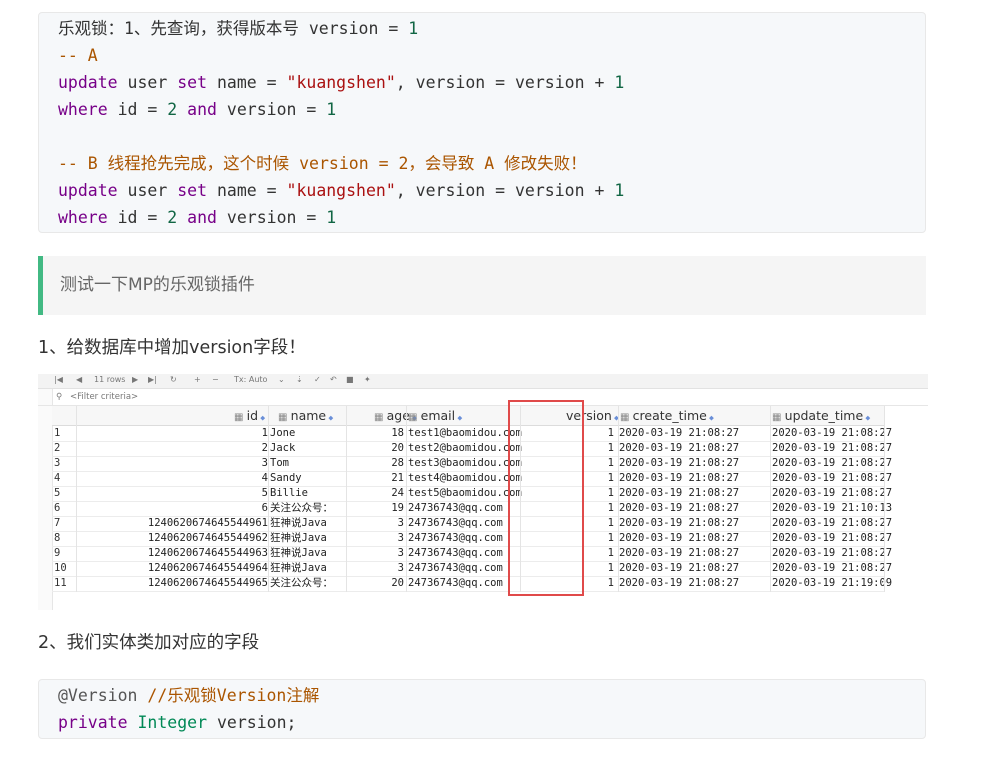 This screenshot has height=759, width=990. What do you see at coordinates (299, 379) in the screenshot?
I see `commit-icon: ⇣` at bounding box center [299, 379].